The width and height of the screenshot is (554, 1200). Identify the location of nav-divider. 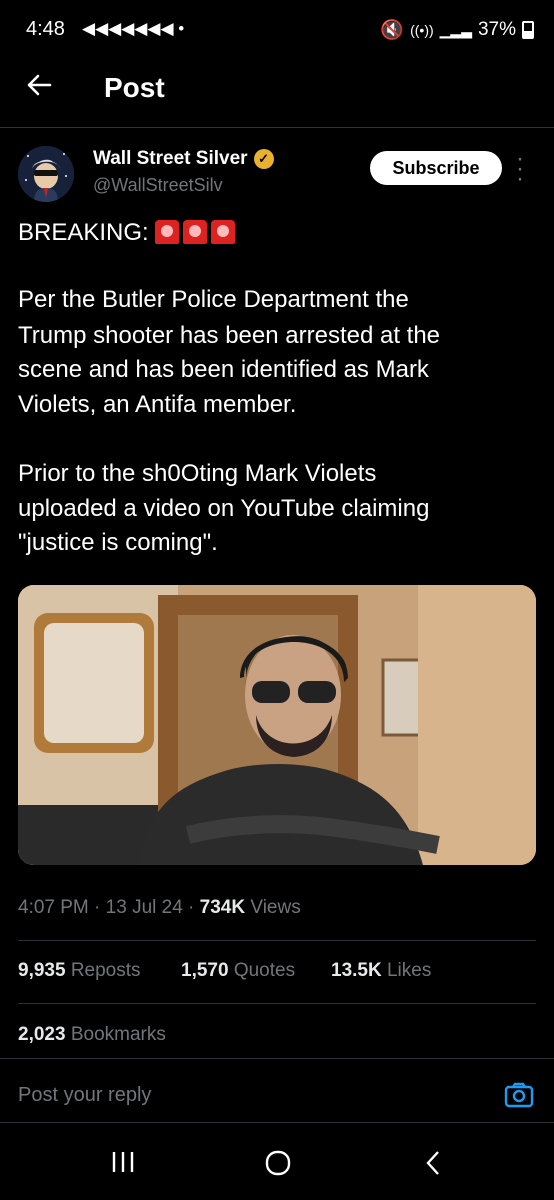
(277, 1122).